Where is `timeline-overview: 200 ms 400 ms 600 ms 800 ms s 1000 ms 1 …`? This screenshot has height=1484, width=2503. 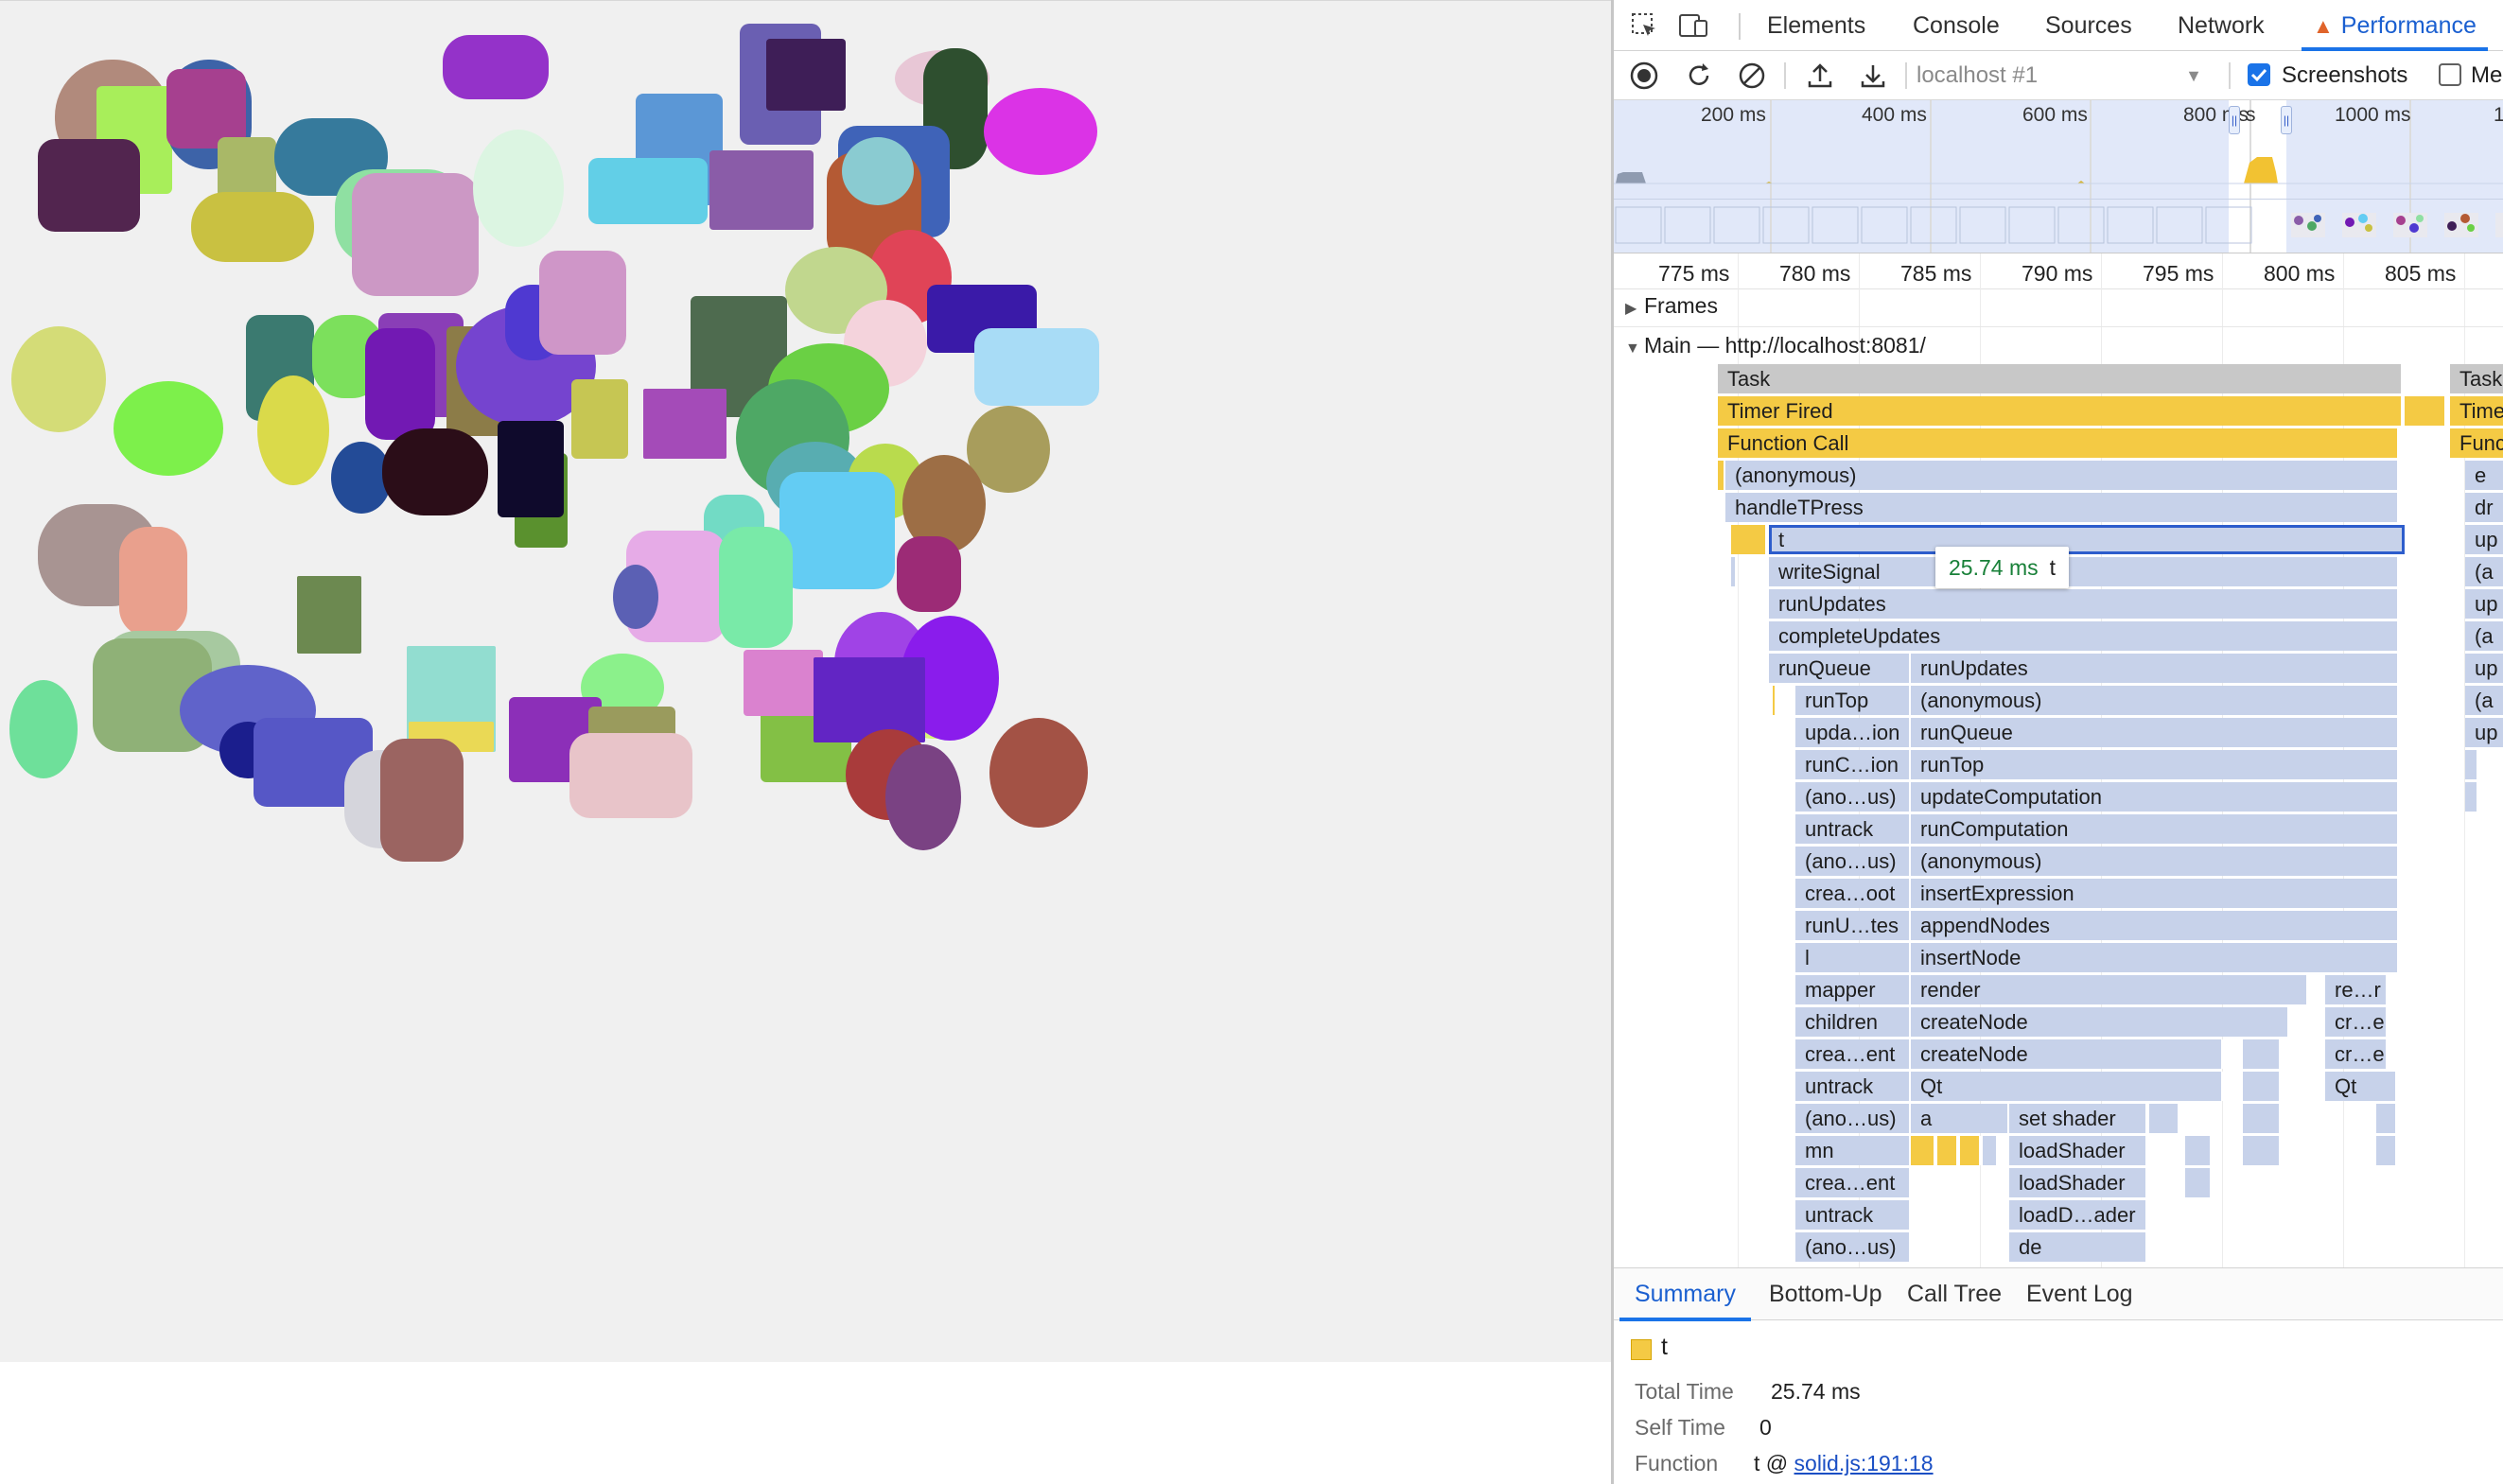
timeline-overview: 200 ms 400 ms 600 ms 800 ms s 1000 ms 1 … is located at coordinates (2058, 176).